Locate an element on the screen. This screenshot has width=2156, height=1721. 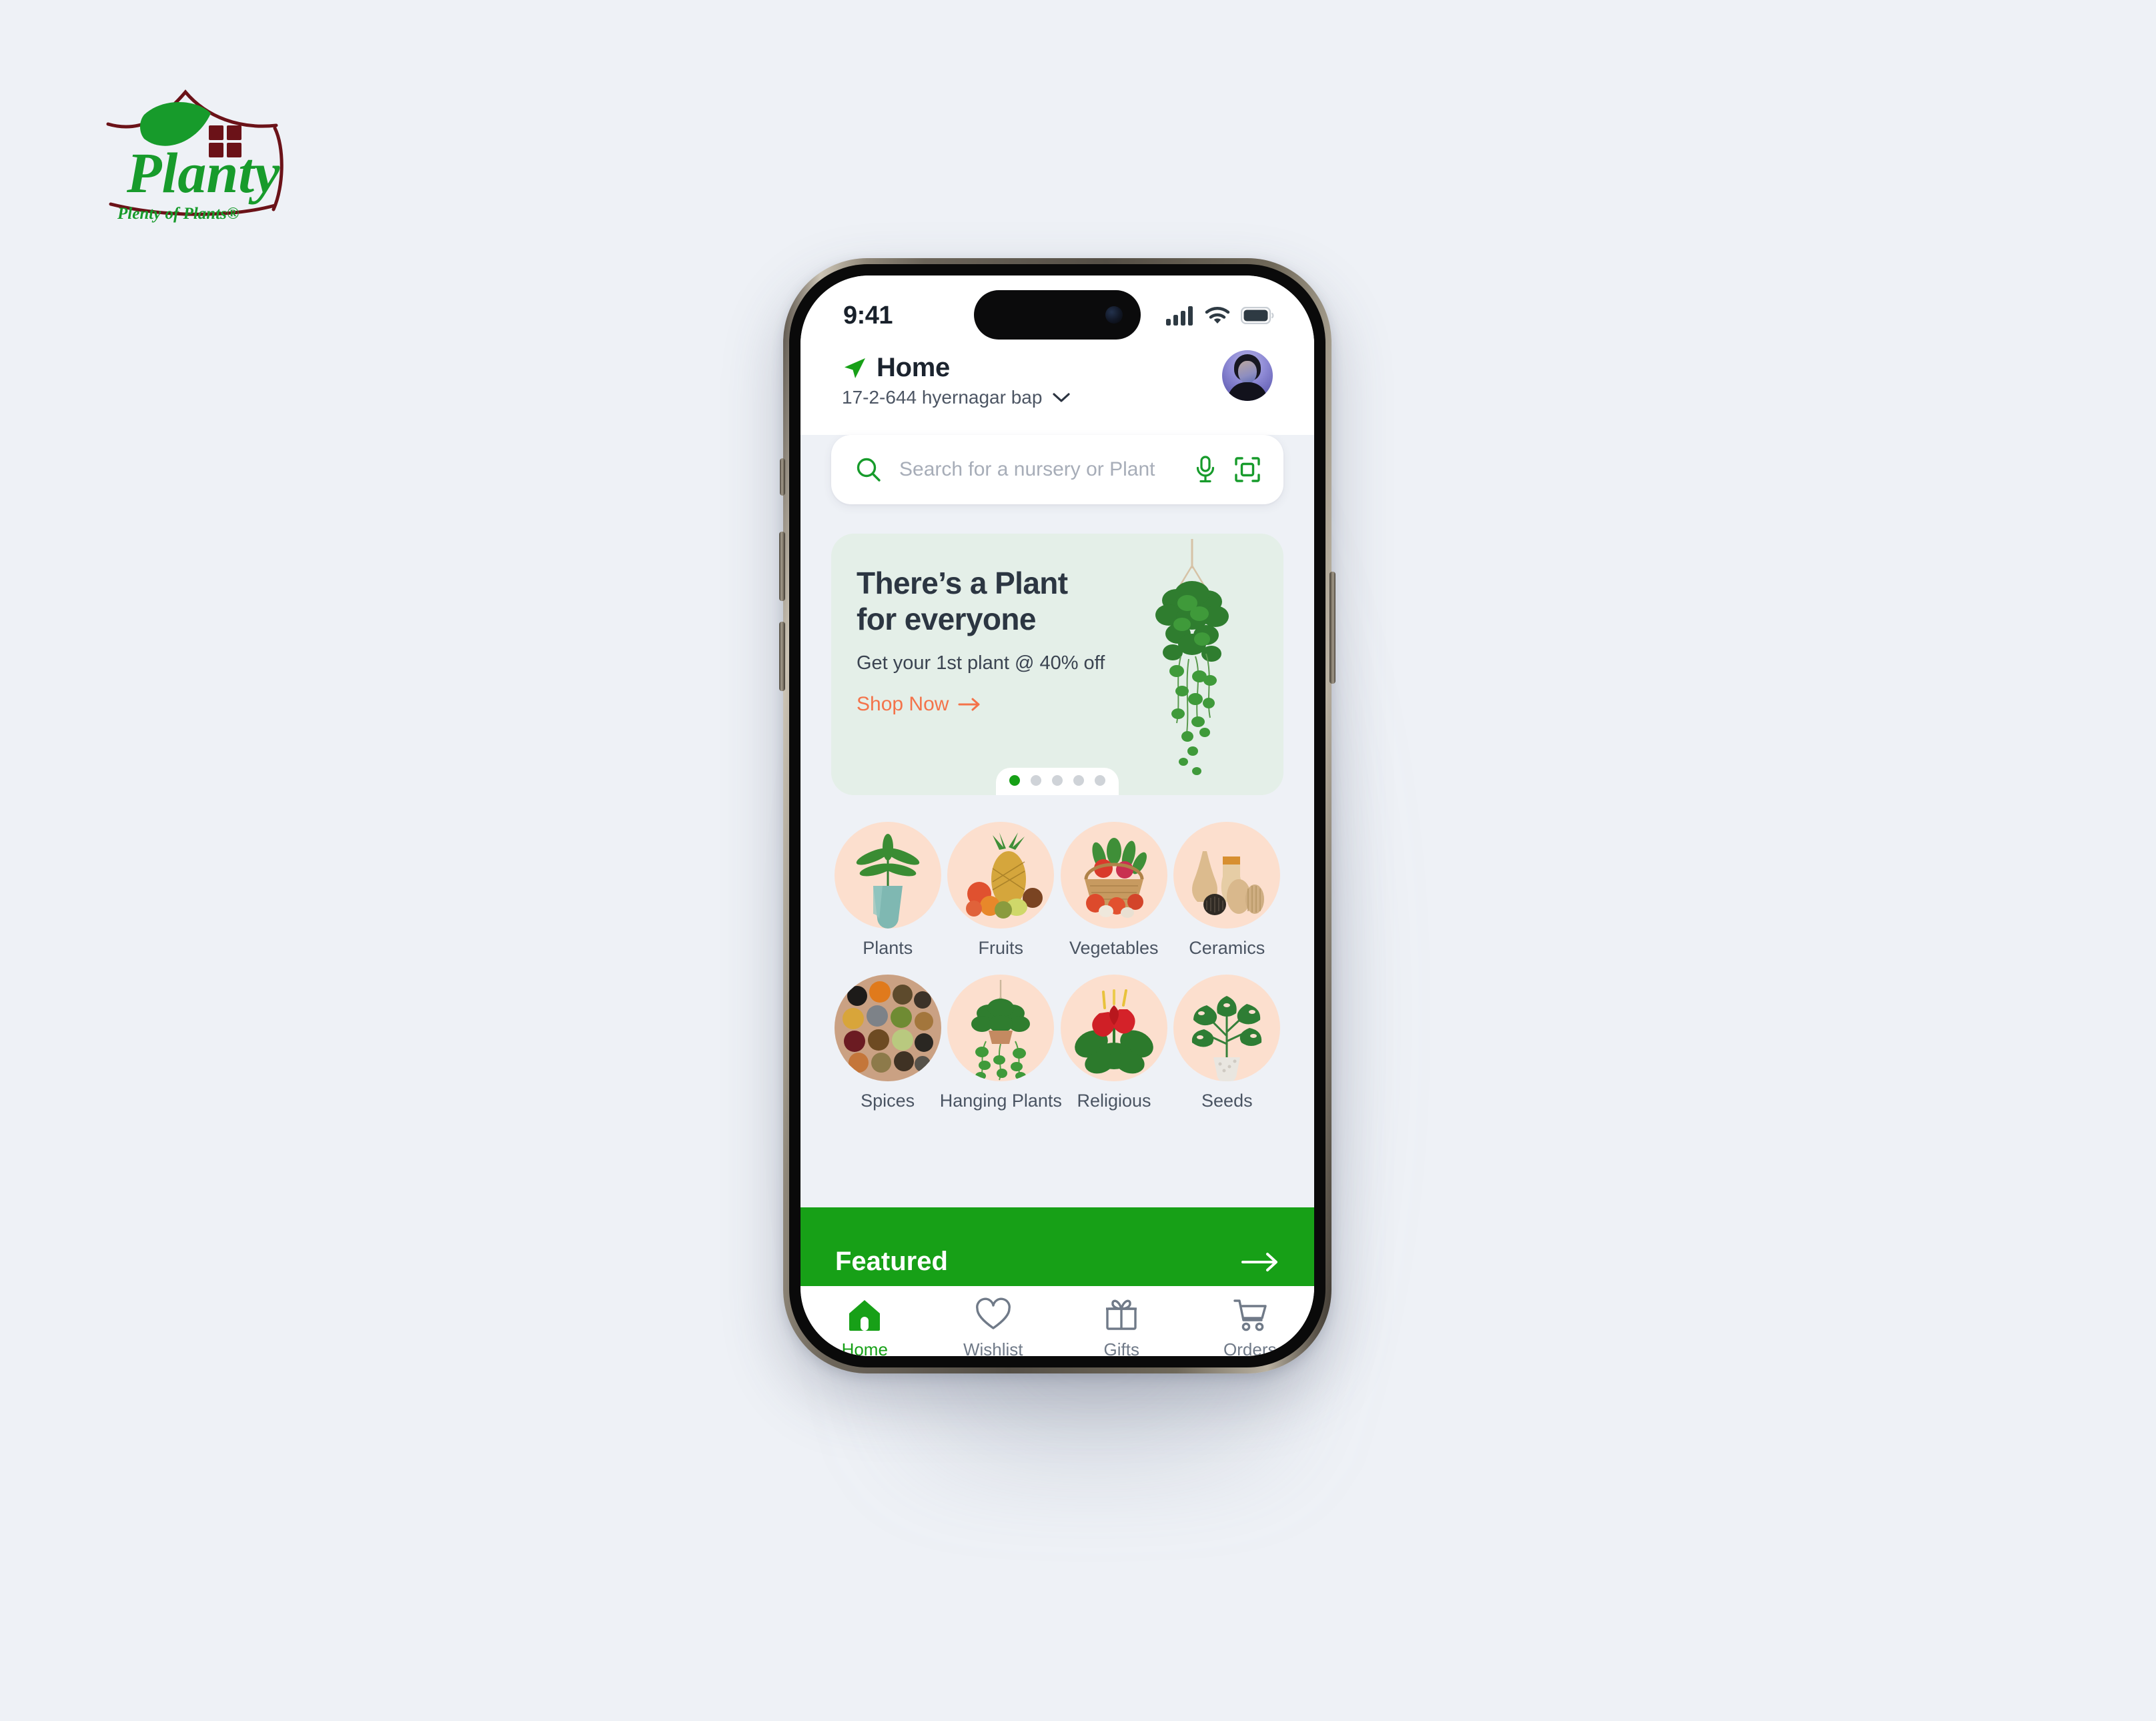
microphone-icon is located at coordinates (1205, 470).